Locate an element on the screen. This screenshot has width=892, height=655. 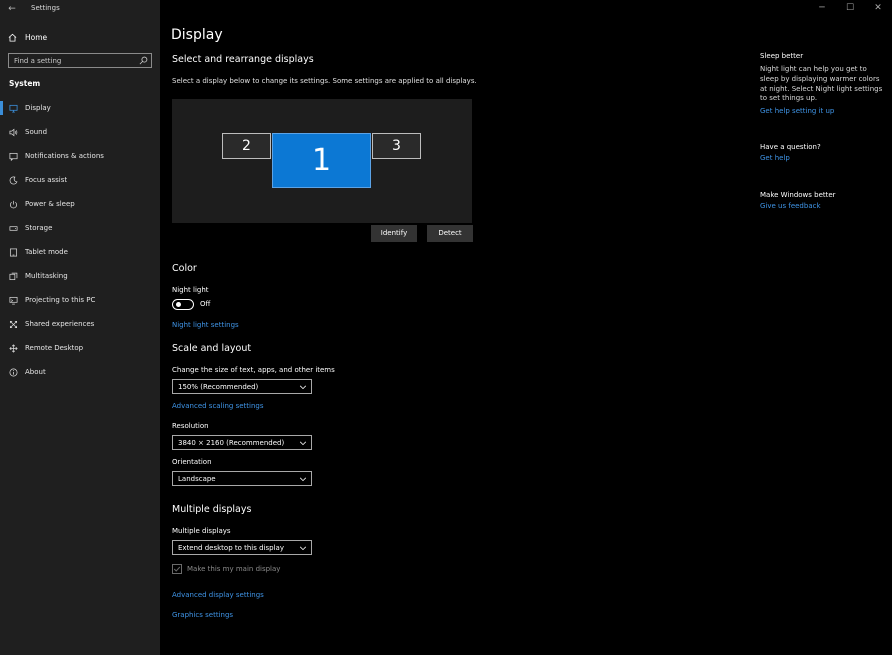
multiple-displays-dropdown: Extend desktop to this display is located at coordinates (242, 547).